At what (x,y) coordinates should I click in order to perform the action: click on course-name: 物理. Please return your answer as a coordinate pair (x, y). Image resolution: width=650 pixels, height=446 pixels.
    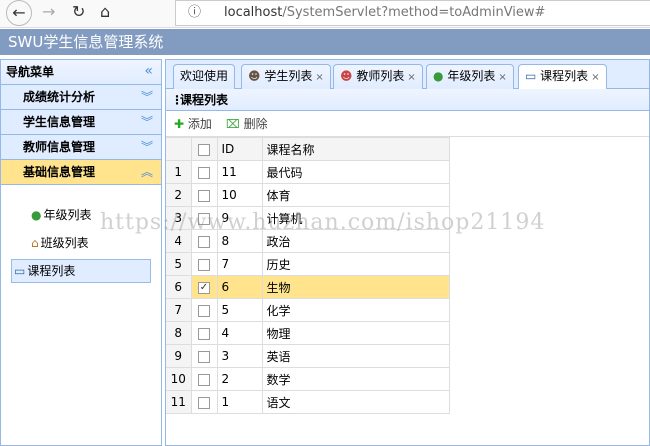
    Looking at the image, I should click on (356, 333).